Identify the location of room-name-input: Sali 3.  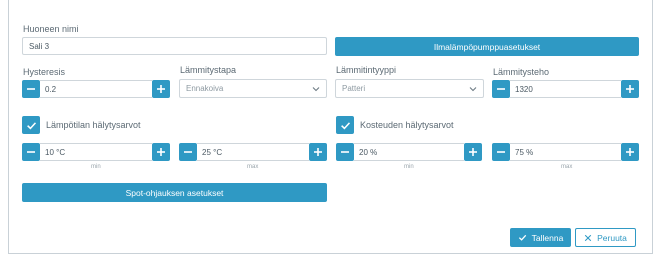
(174, 46).